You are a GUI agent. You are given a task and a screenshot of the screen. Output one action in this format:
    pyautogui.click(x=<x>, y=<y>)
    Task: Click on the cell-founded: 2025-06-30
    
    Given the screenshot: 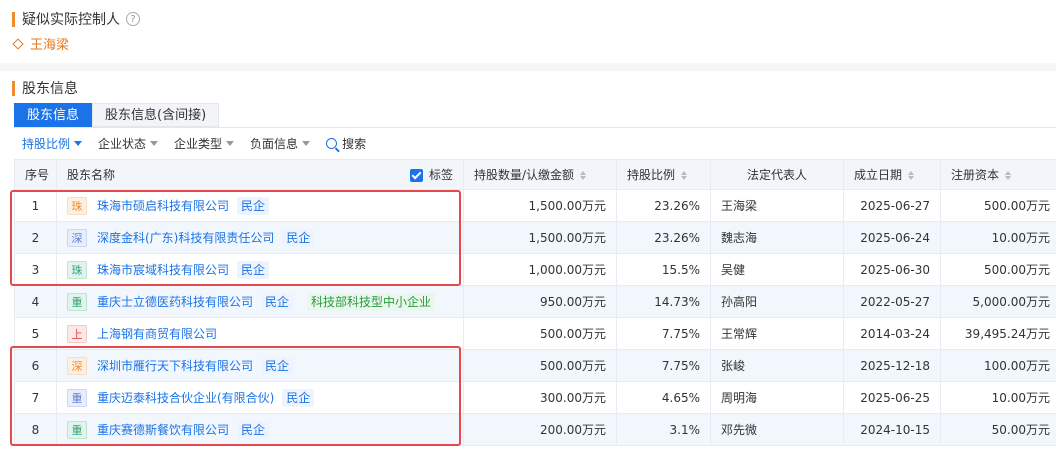 What is the action you would take?
    pyautogui.click(x=892, y=269)
    